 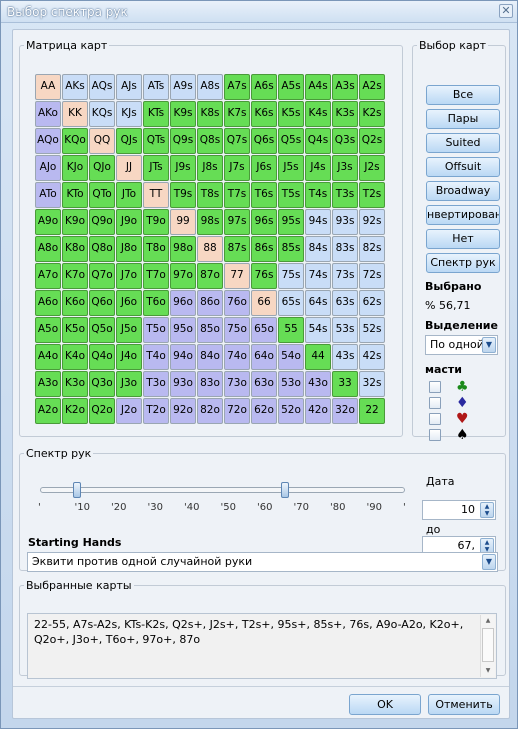 I want to click on hand-cell-suited: 43s, so click(x=345, y=357).